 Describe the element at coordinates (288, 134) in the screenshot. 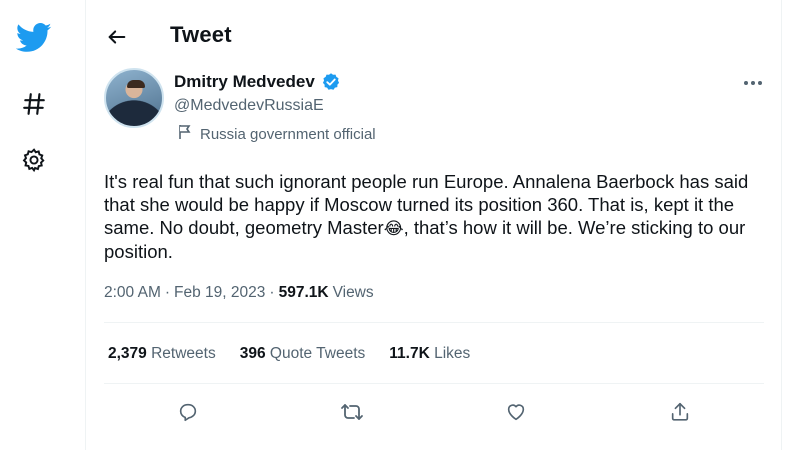

I see `government-label-text: Russia government official` at that location.